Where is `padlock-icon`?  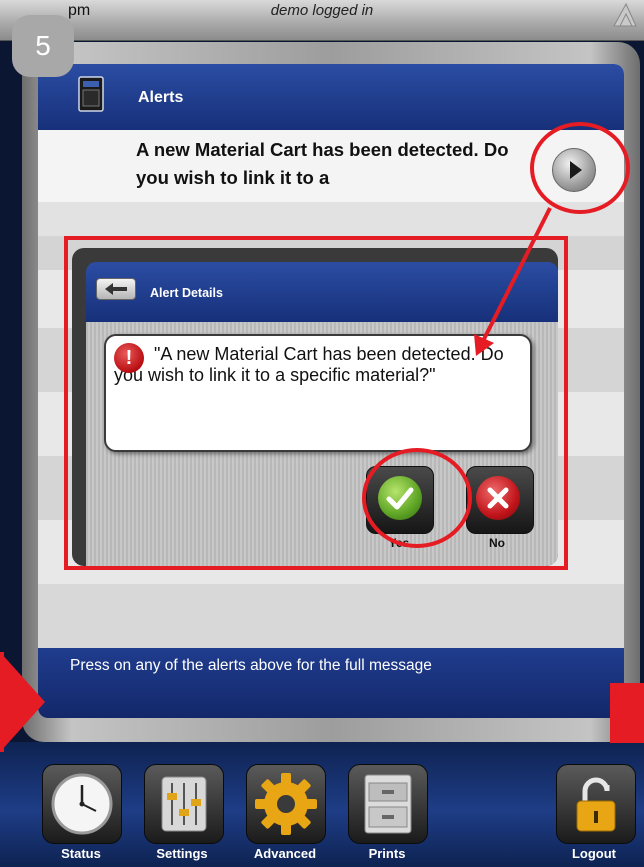 padlock-icon is located at coordinates (596, 804).